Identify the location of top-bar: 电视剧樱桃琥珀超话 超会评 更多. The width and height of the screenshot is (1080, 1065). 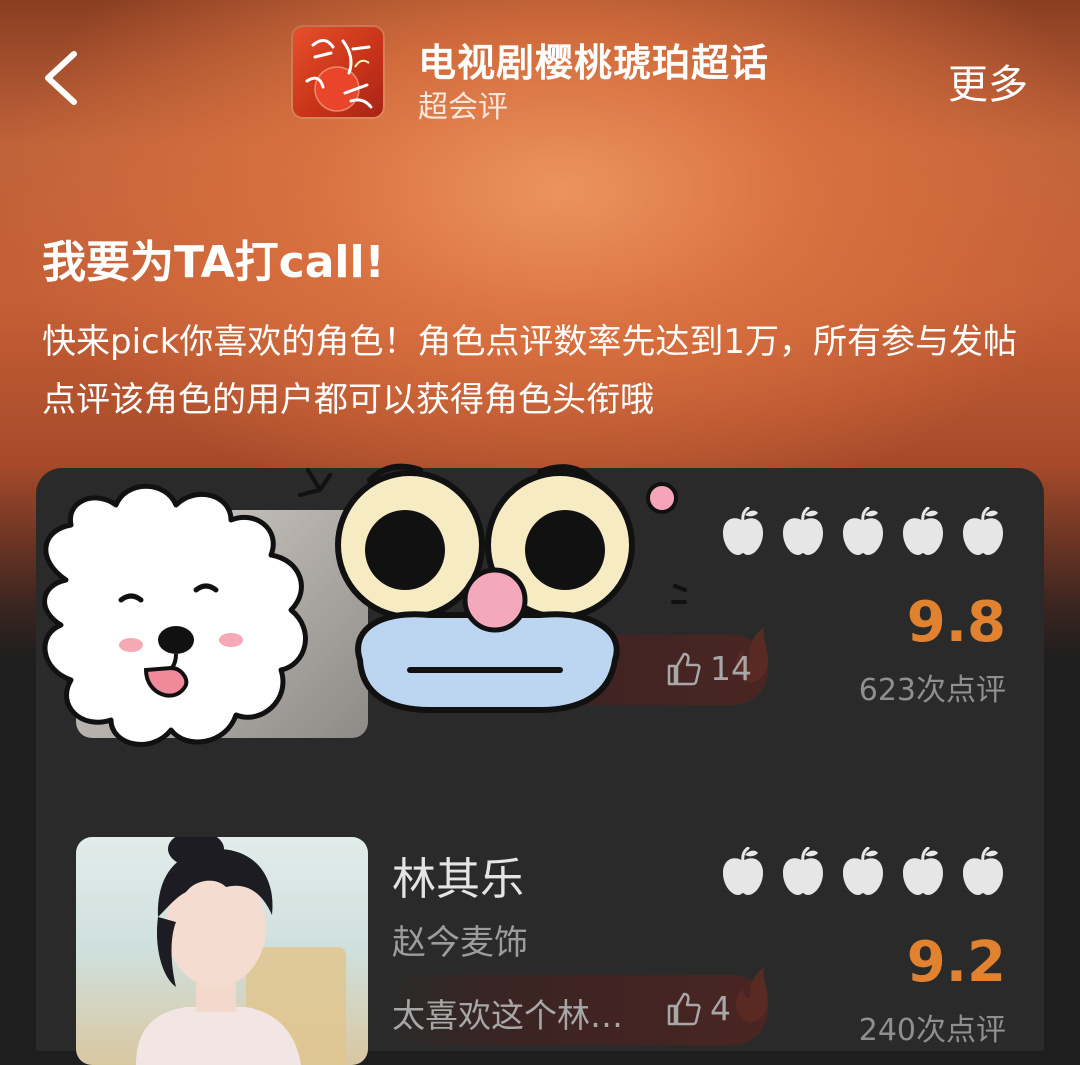
(540, 70).